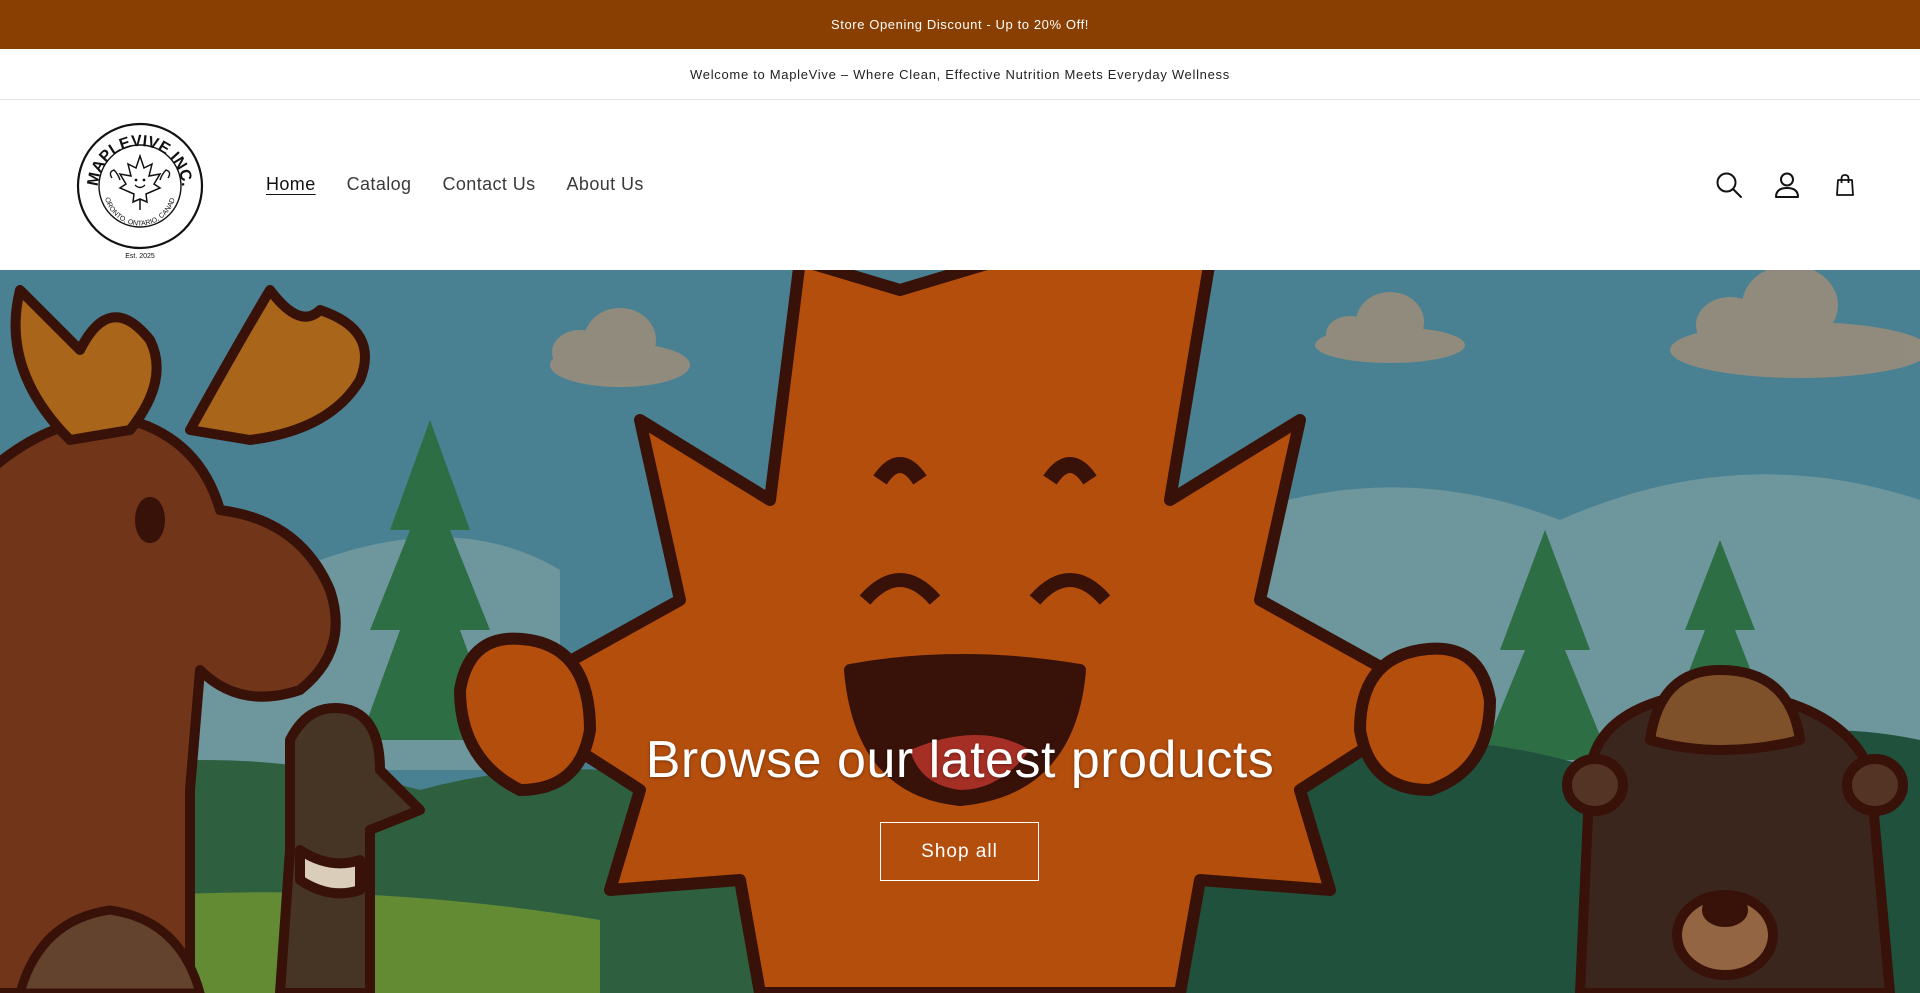  What do you see at coordinates (959, 851) in the screenshot?
I see `shop-all-button: Shop all` at bounding box center [959, 851].